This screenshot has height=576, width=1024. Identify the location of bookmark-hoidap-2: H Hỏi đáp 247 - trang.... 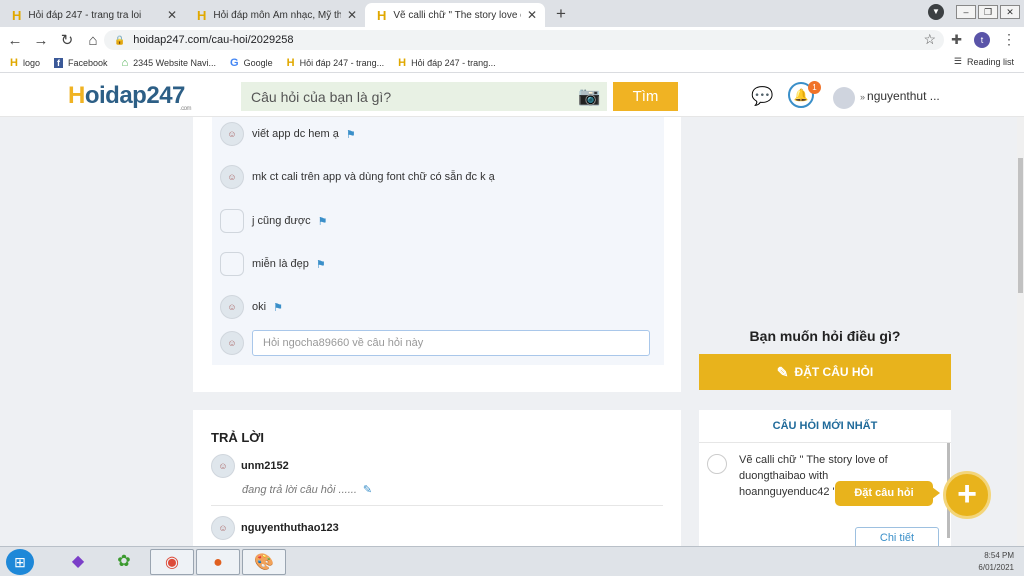
(447, 63).